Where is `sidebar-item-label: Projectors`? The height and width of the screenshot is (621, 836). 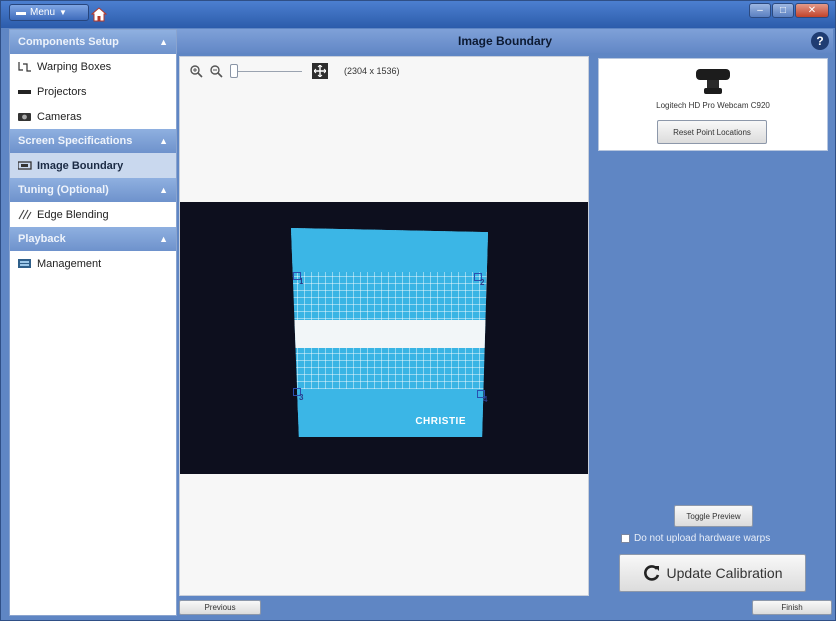 sidebar-item-label: Projectors is located at coordinates (62, 91).